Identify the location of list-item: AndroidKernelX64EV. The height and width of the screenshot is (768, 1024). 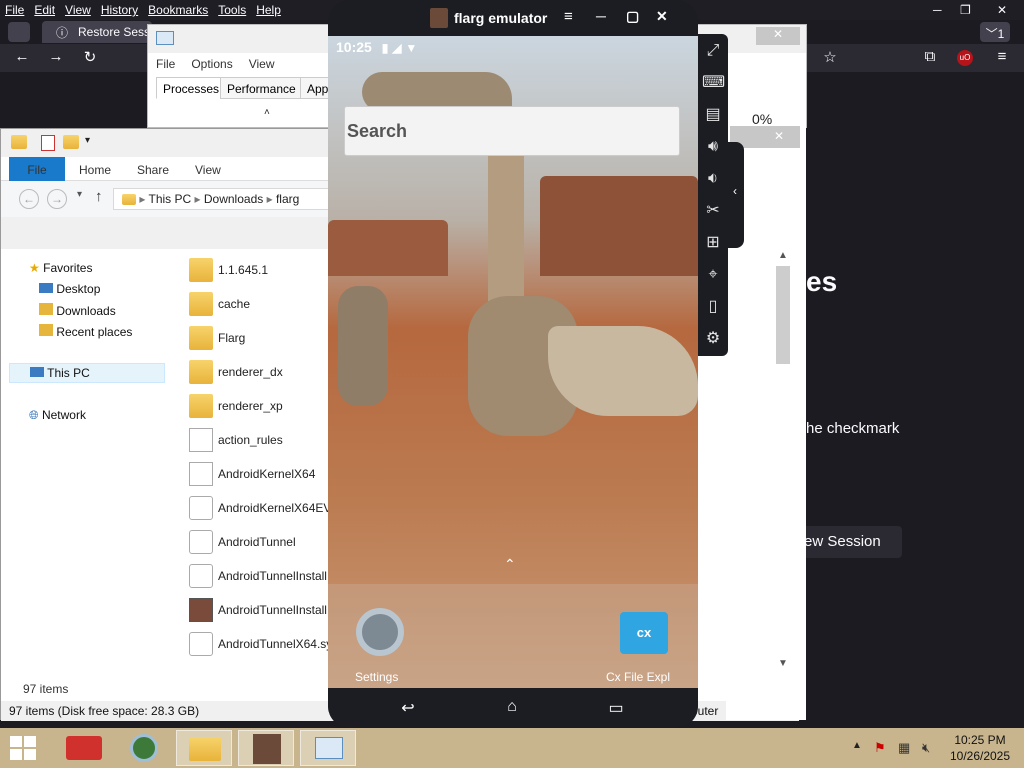
(260, 509).